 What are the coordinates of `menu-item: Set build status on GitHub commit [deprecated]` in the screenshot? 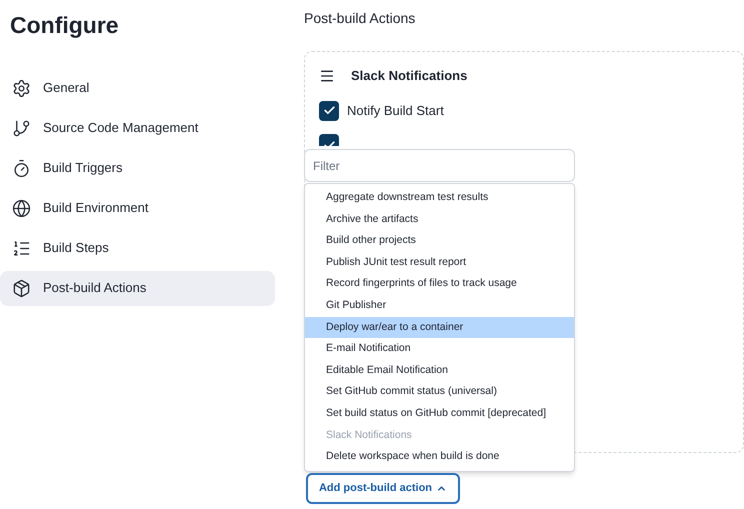 It's located at (439, 413).